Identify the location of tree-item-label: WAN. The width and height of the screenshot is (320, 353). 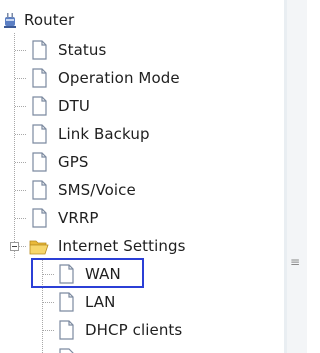
(103, 274).